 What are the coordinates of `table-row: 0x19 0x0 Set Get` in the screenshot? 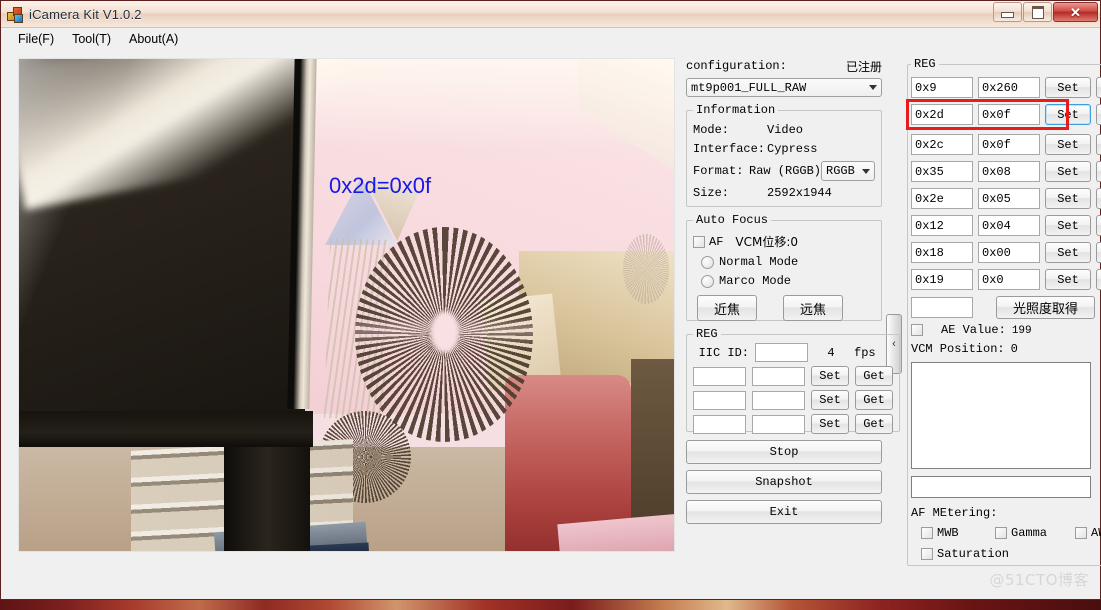 It's located at (1006, 279).